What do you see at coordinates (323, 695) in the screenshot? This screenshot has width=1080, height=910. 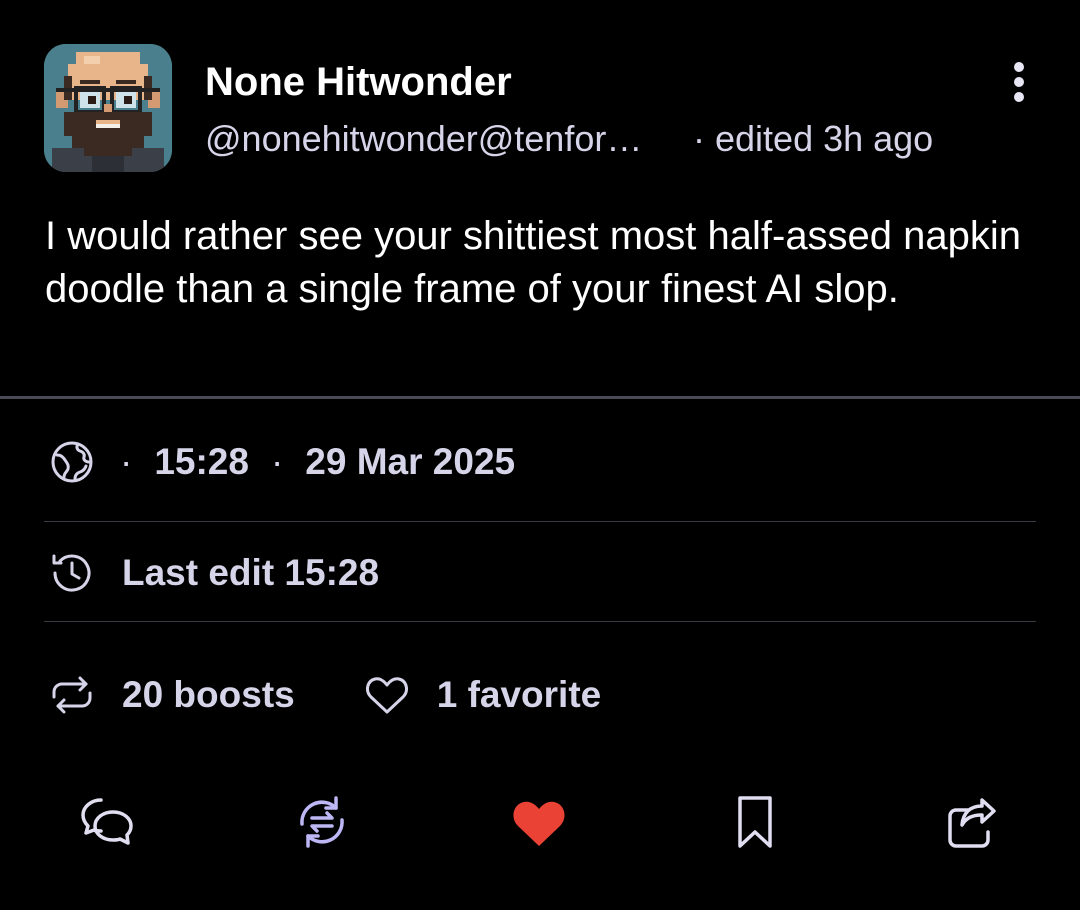 I see `stats-row: 20 boosts 1 favorite` at bounding box center [323, 695].